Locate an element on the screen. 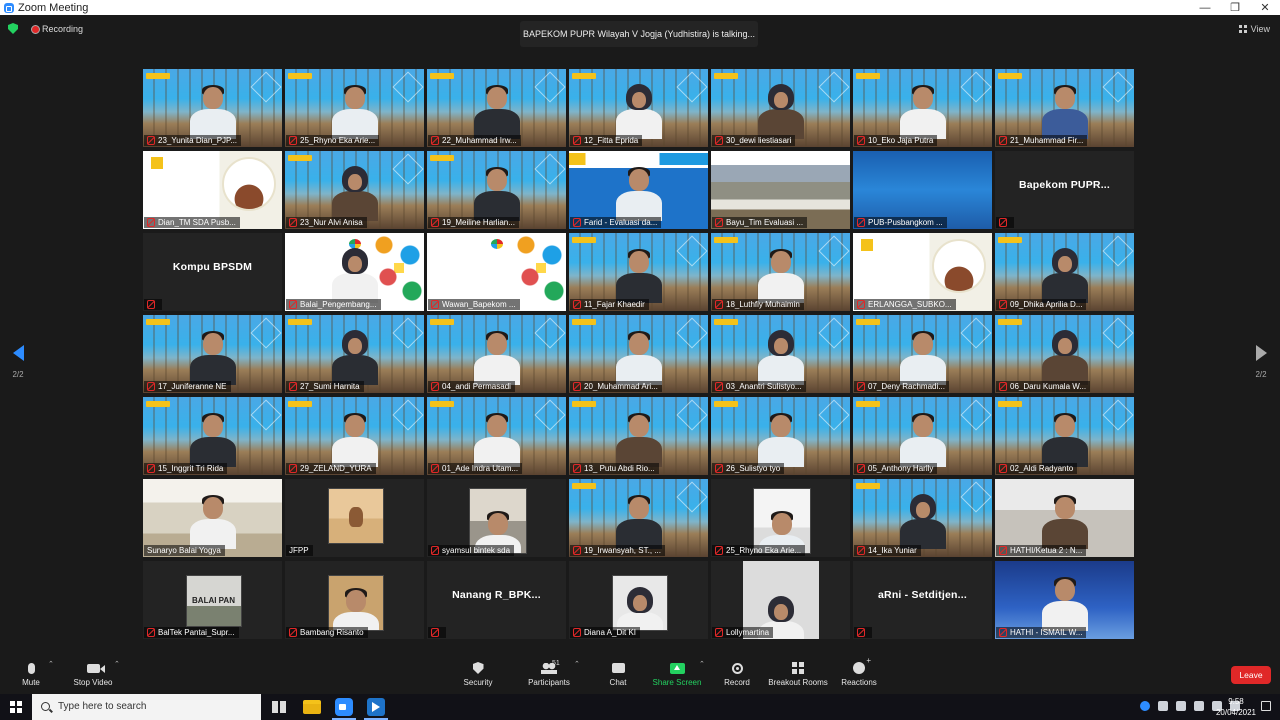 The height and width of the screenshot is (720, 1280). participant-tile: 26_Sulistyo tyo is located at coordinates (780, 436).